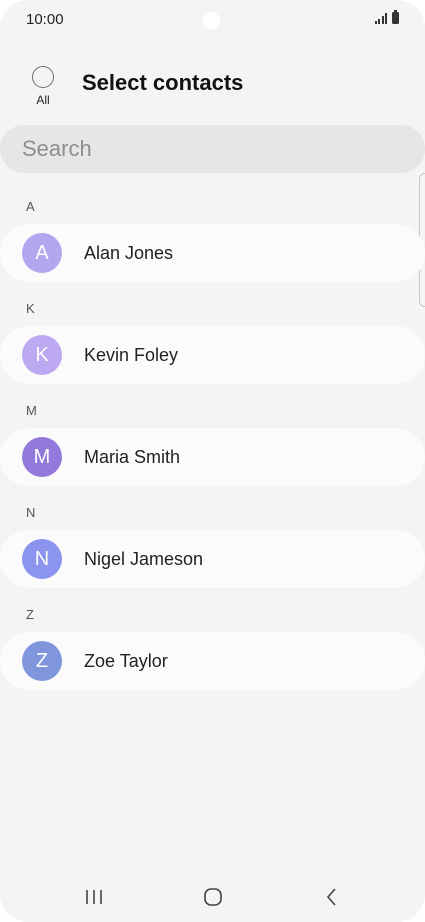 This screenshot has height=922, width=425. What do you see at coordinates (30, 614) in the screenshot?
I see `section-header-z: Z` at bounding box center [30, 614].